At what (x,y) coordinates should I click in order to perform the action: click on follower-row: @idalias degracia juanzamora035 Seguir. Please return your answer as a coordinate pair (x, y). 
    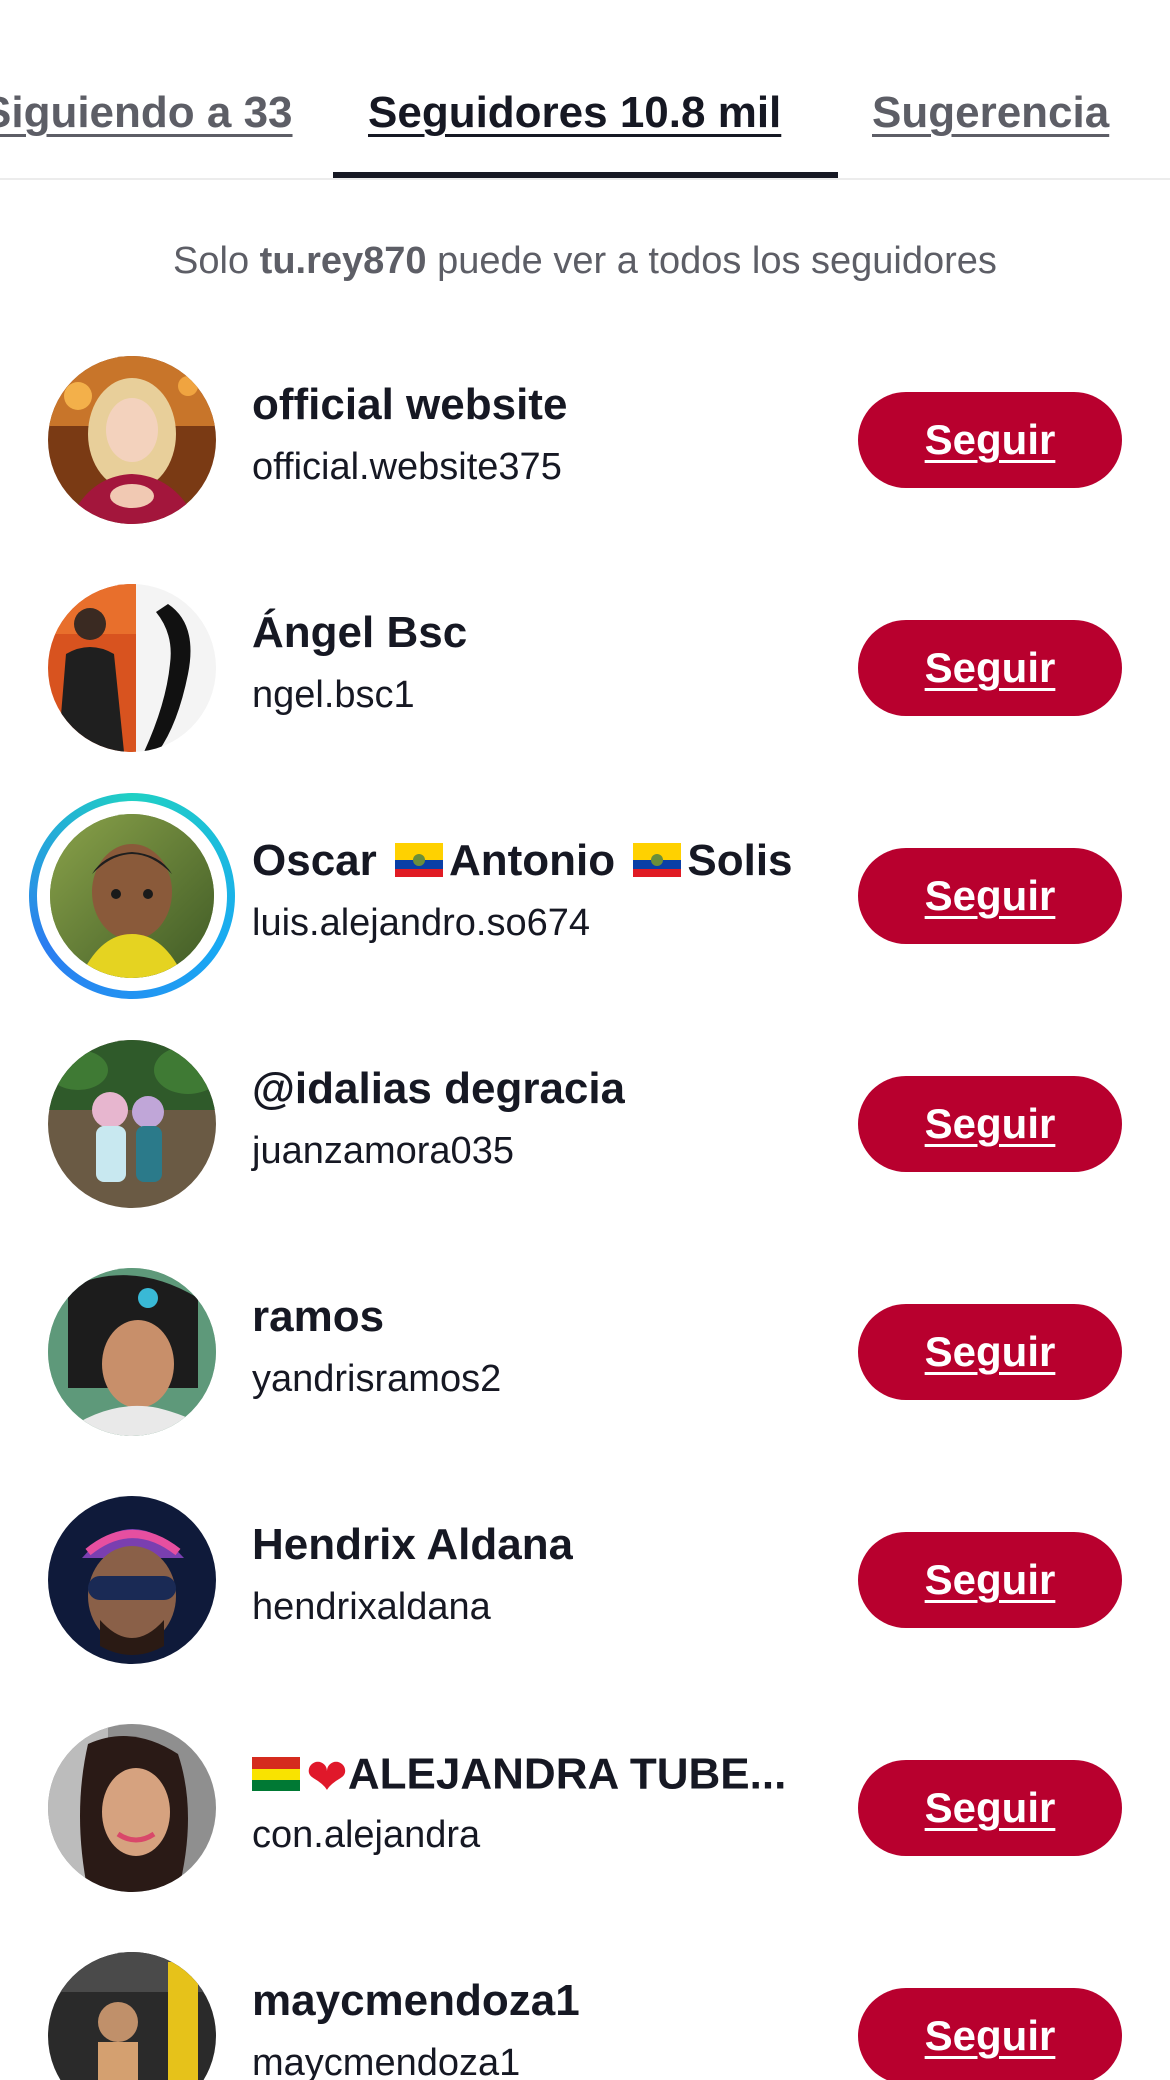
    Looking at the image, I should click on (585, 1116).